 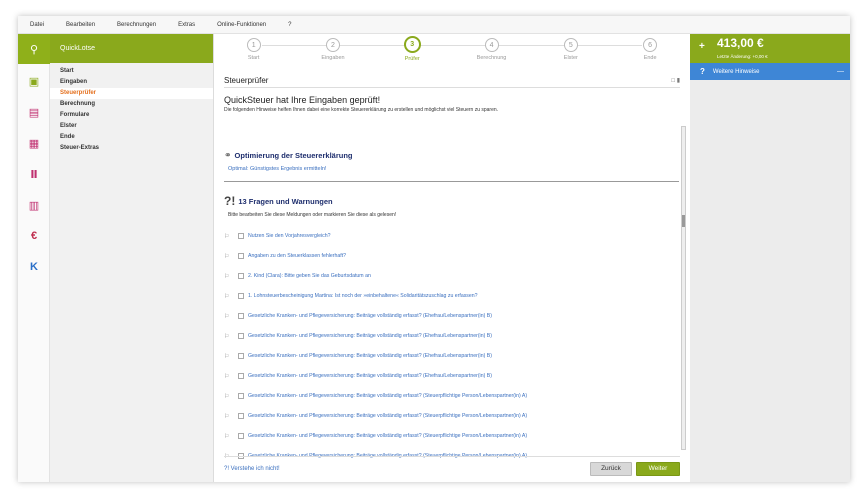 I want to click on optimization-title: Optimierung der Steuererklärung, so click(x=293, y=155).